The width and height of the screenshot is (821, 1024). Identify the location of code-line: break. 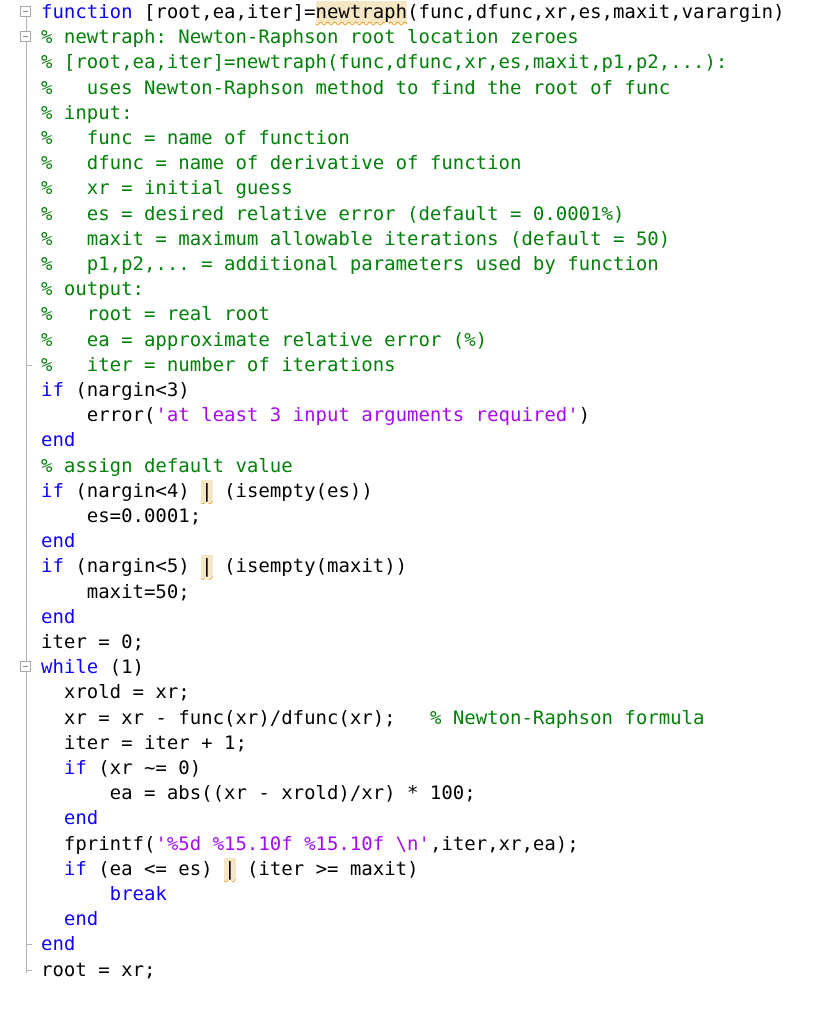
(410, 894).